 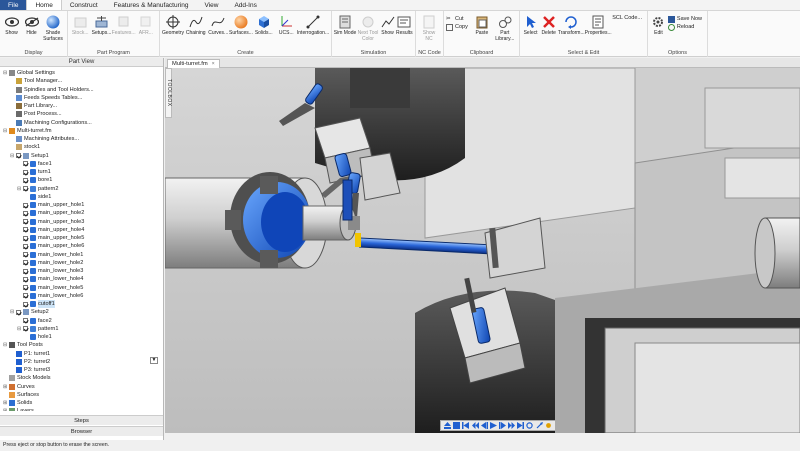 I want to click on post-icon, so click(x=19, y=114).